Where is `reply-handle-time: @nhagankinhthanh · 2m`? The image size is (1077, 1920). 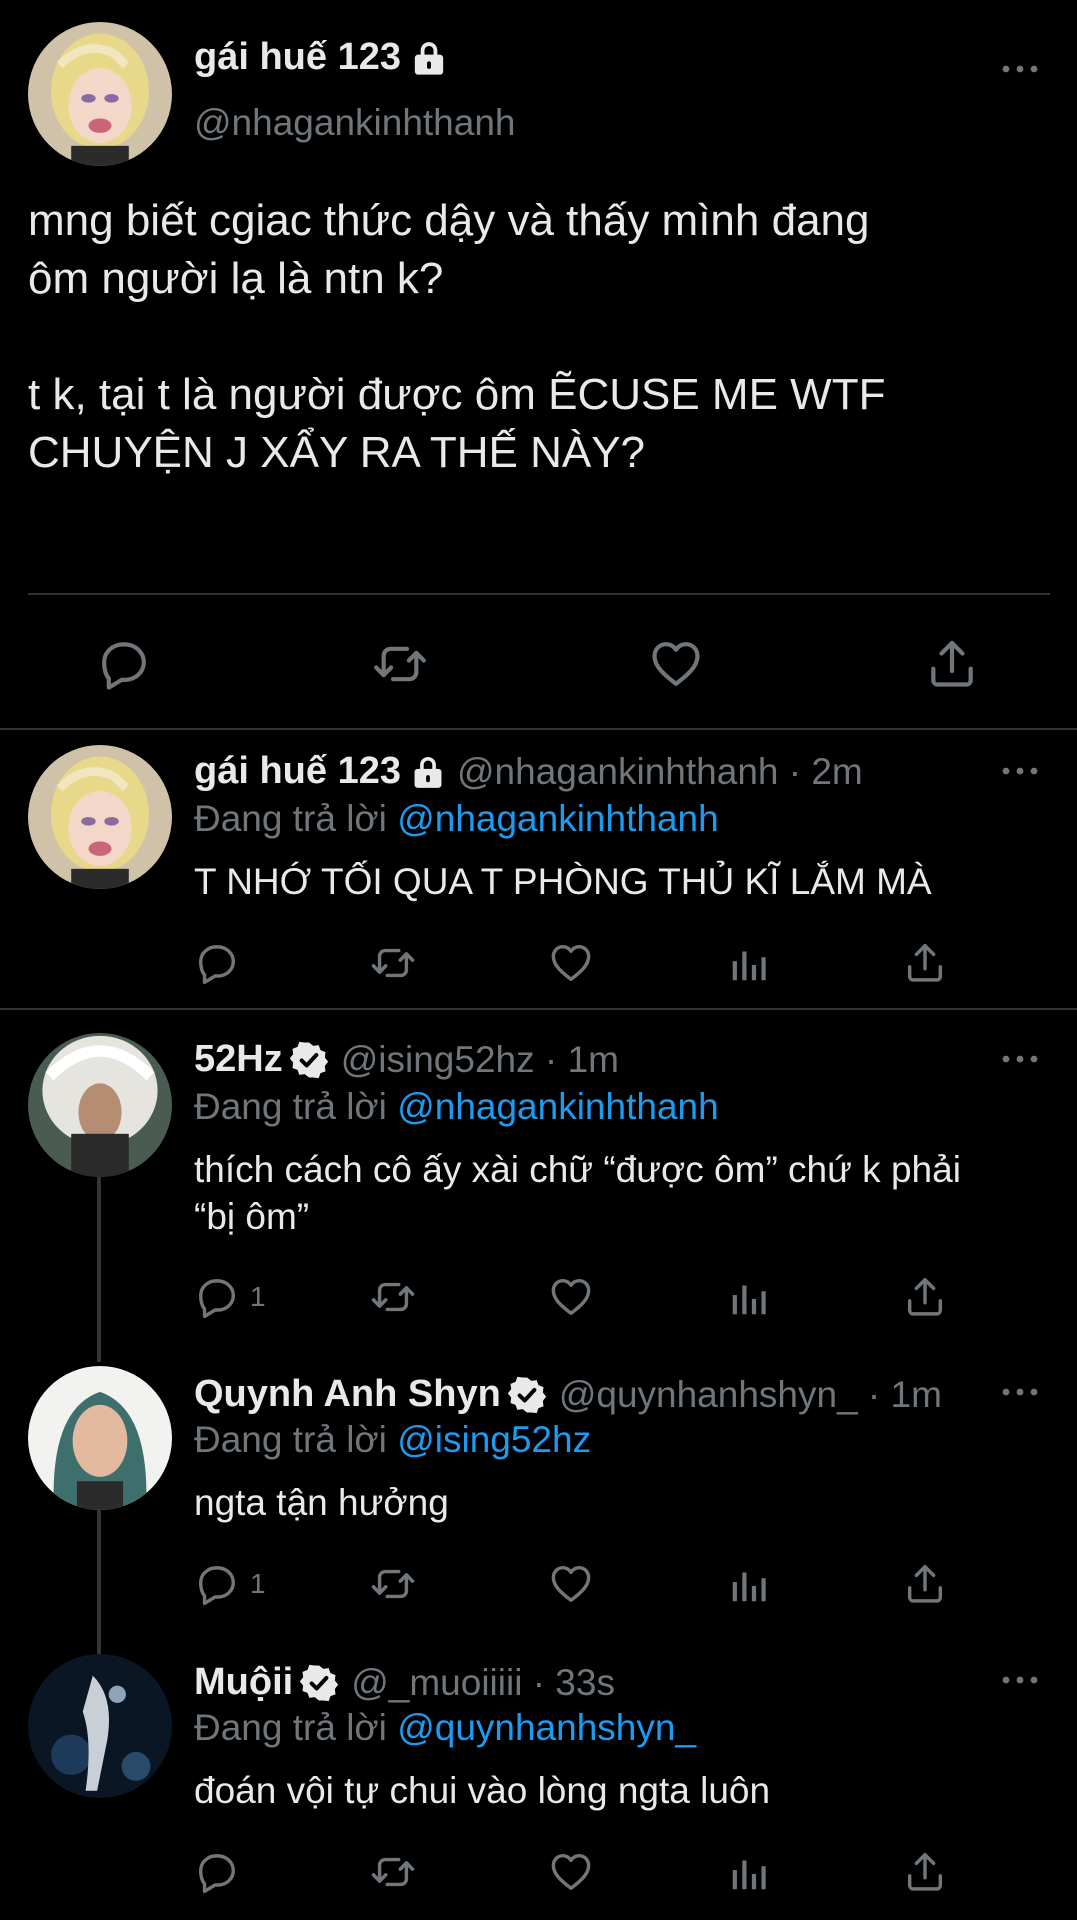 reply-handle-time: @nhagankinhthanh · 2m is located at coordinates (660, 772).